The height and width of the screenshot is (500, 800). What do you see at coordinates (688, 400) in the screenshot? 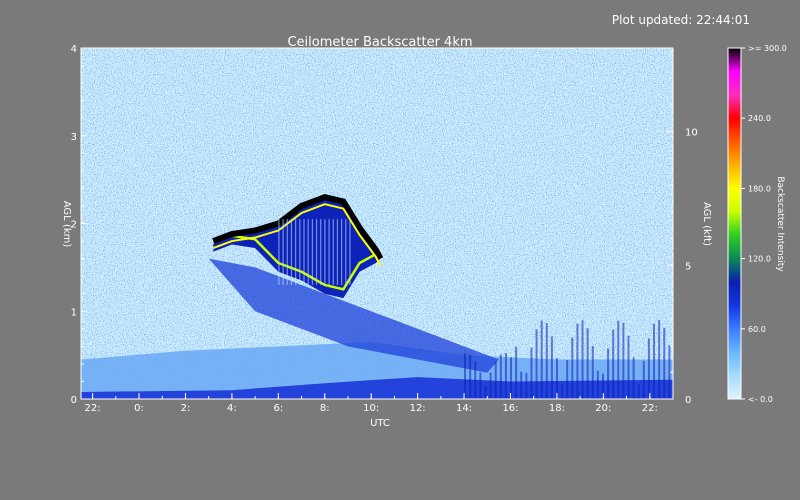
I see `y2-tick-label: 0` at bounding box center [688, 400].